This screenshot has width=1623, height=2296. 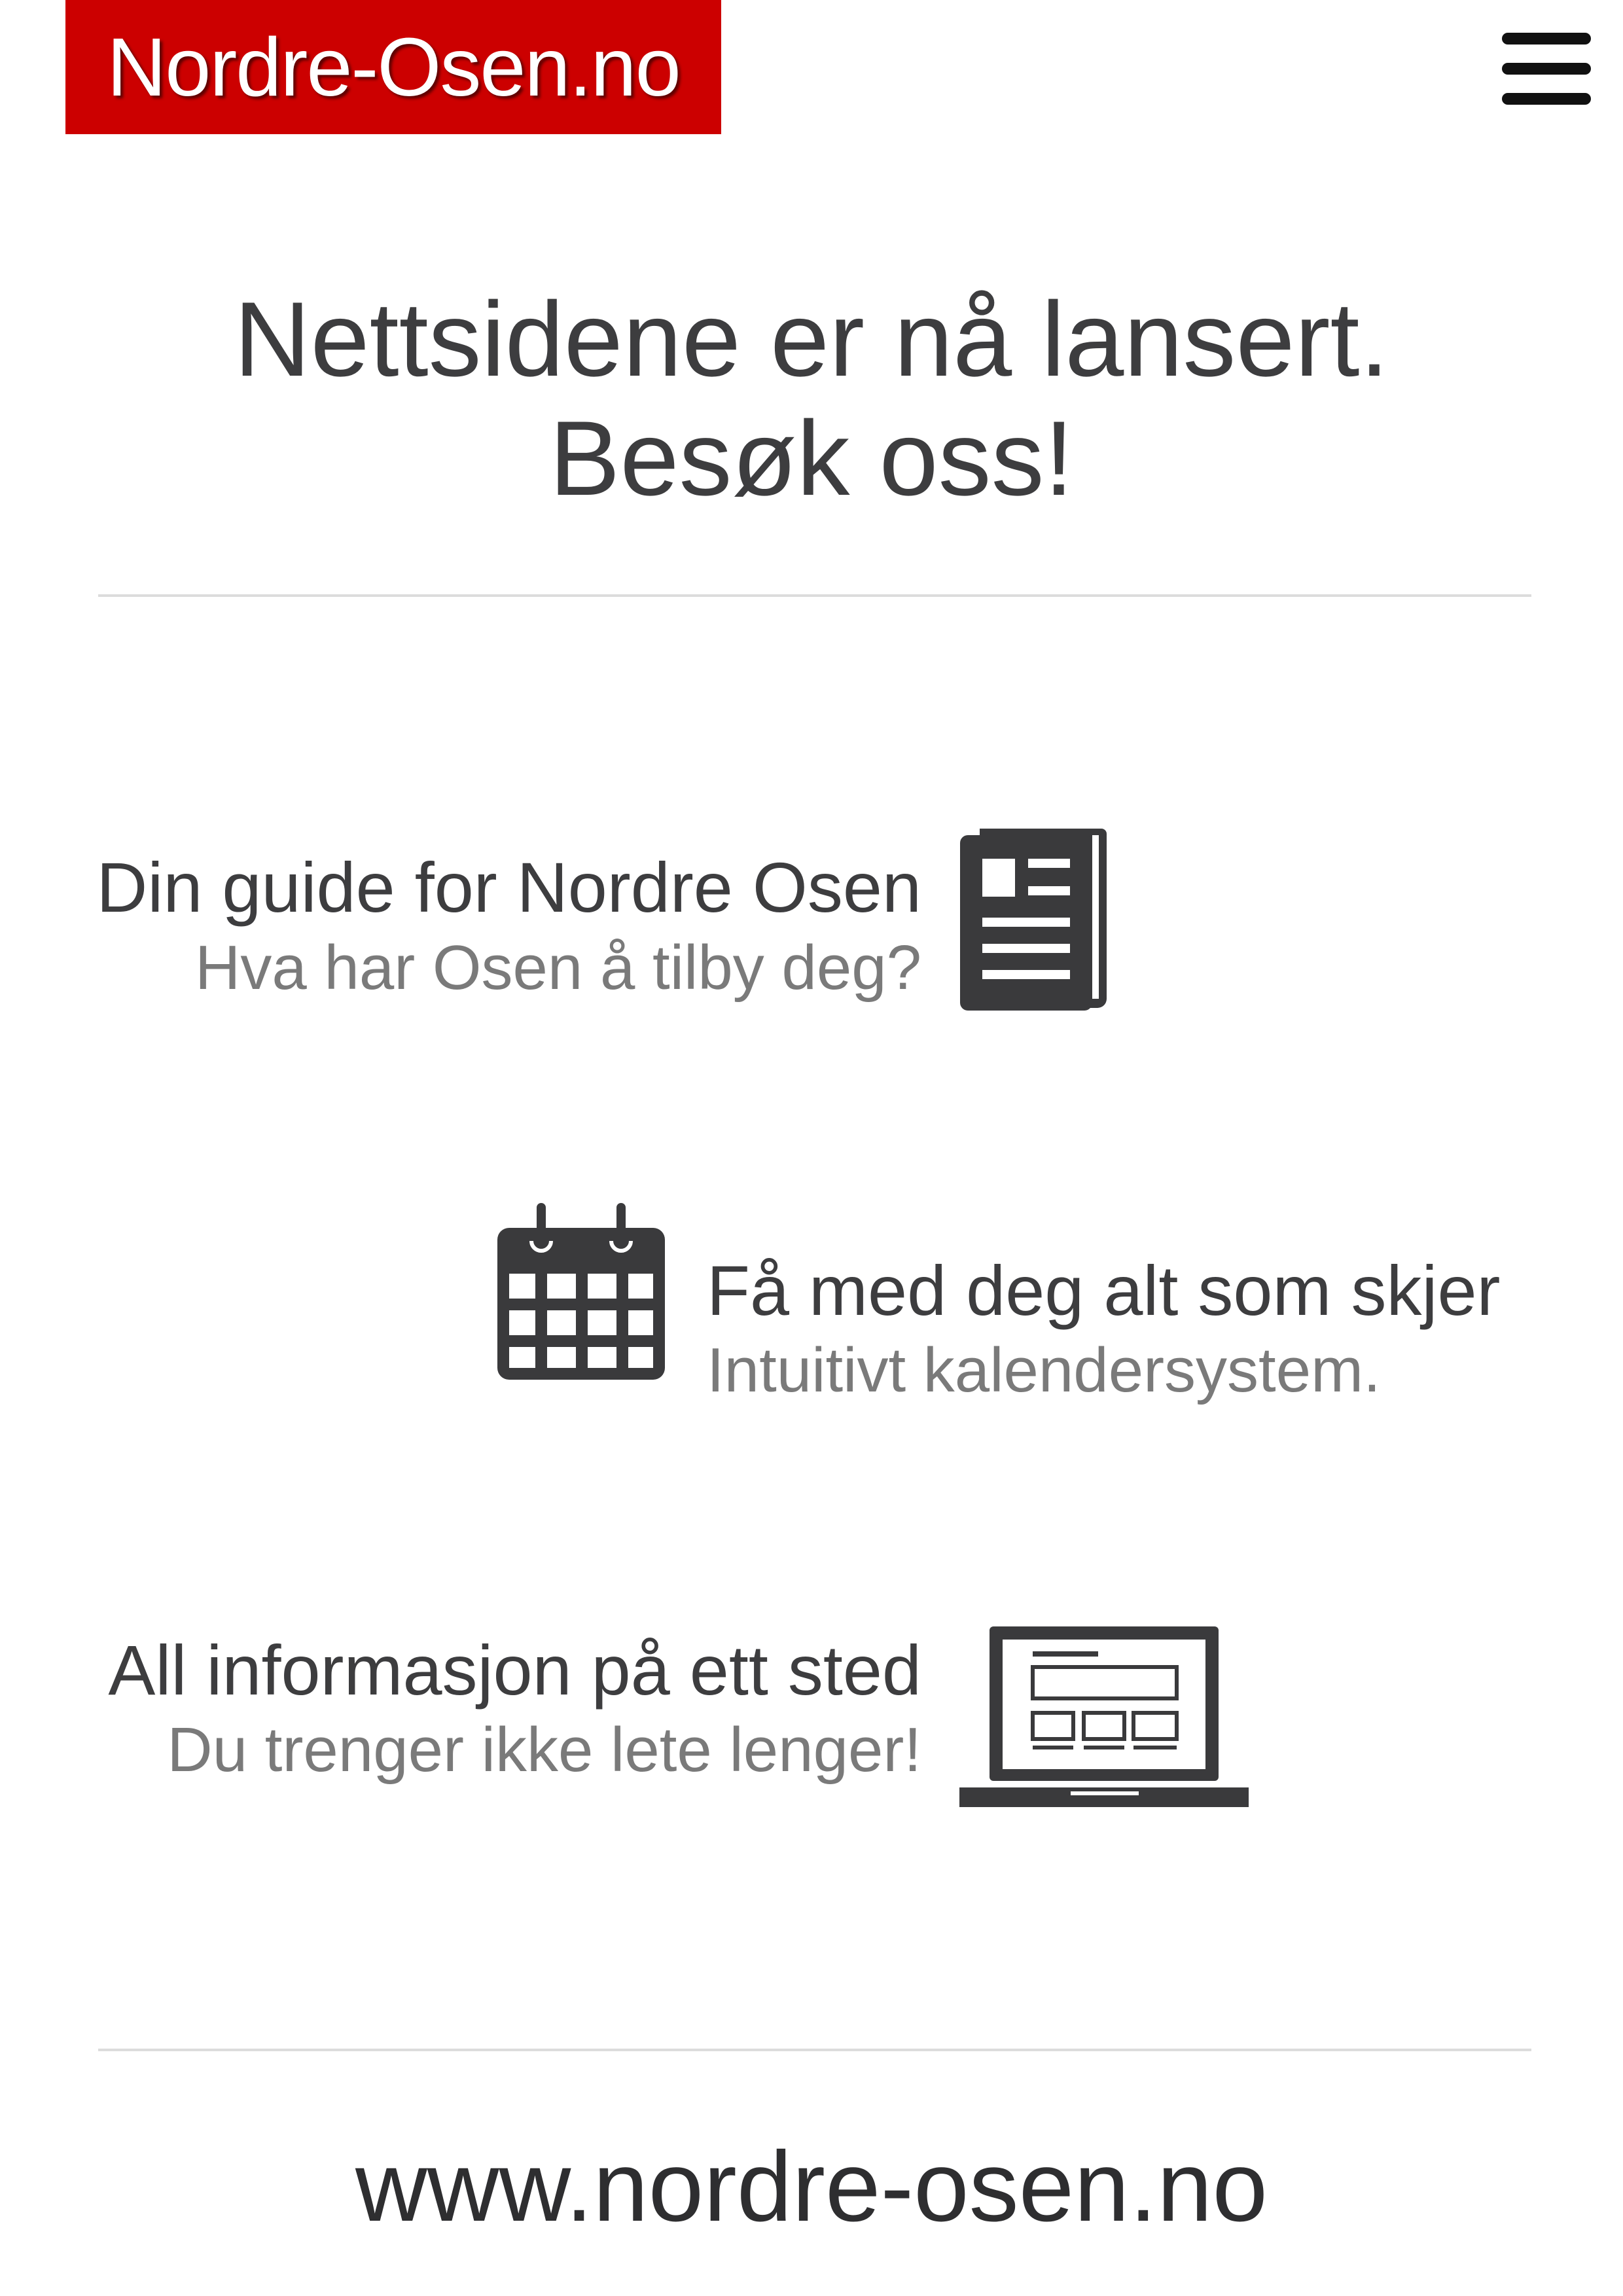 What do you see at coordinates (1044, 1370) in the screenshot?
I see `feature-subtitle: Intuitivt kalendersystem.` at bounding box center [1044, 1370].